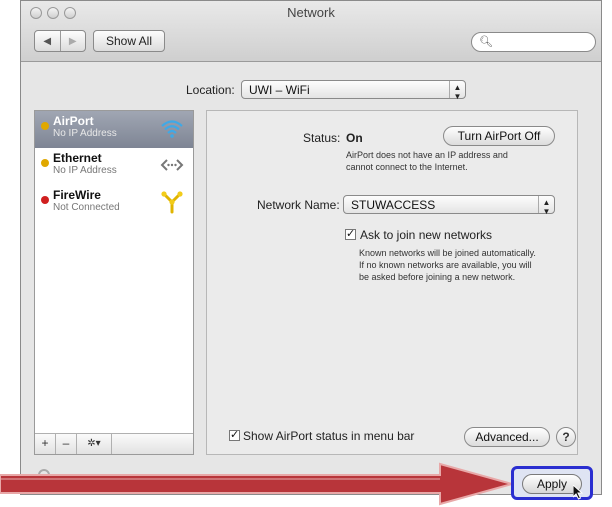  Describe the element at coordinates (73, 121) in the screenshot. I see `service-name: AirPort` at that location.